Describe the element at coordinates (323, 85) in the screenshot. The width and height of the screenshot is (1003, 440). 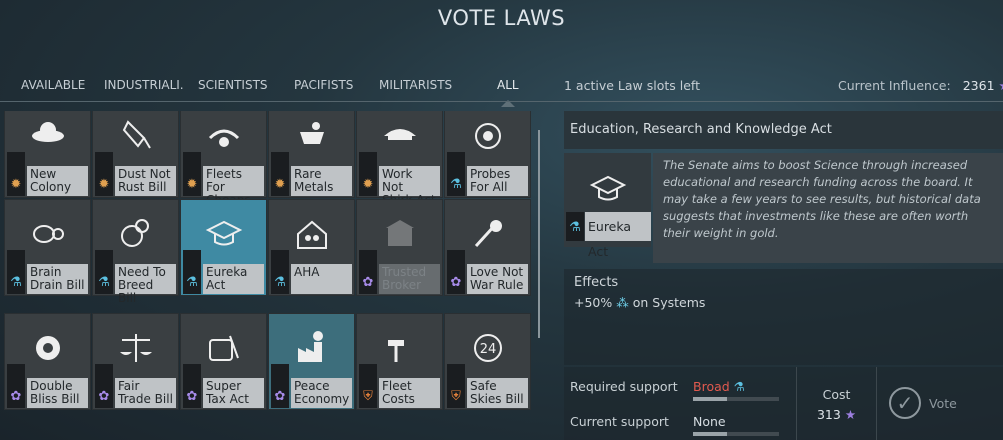
I see `tab-pacifists: PACIFISTS` at that location.